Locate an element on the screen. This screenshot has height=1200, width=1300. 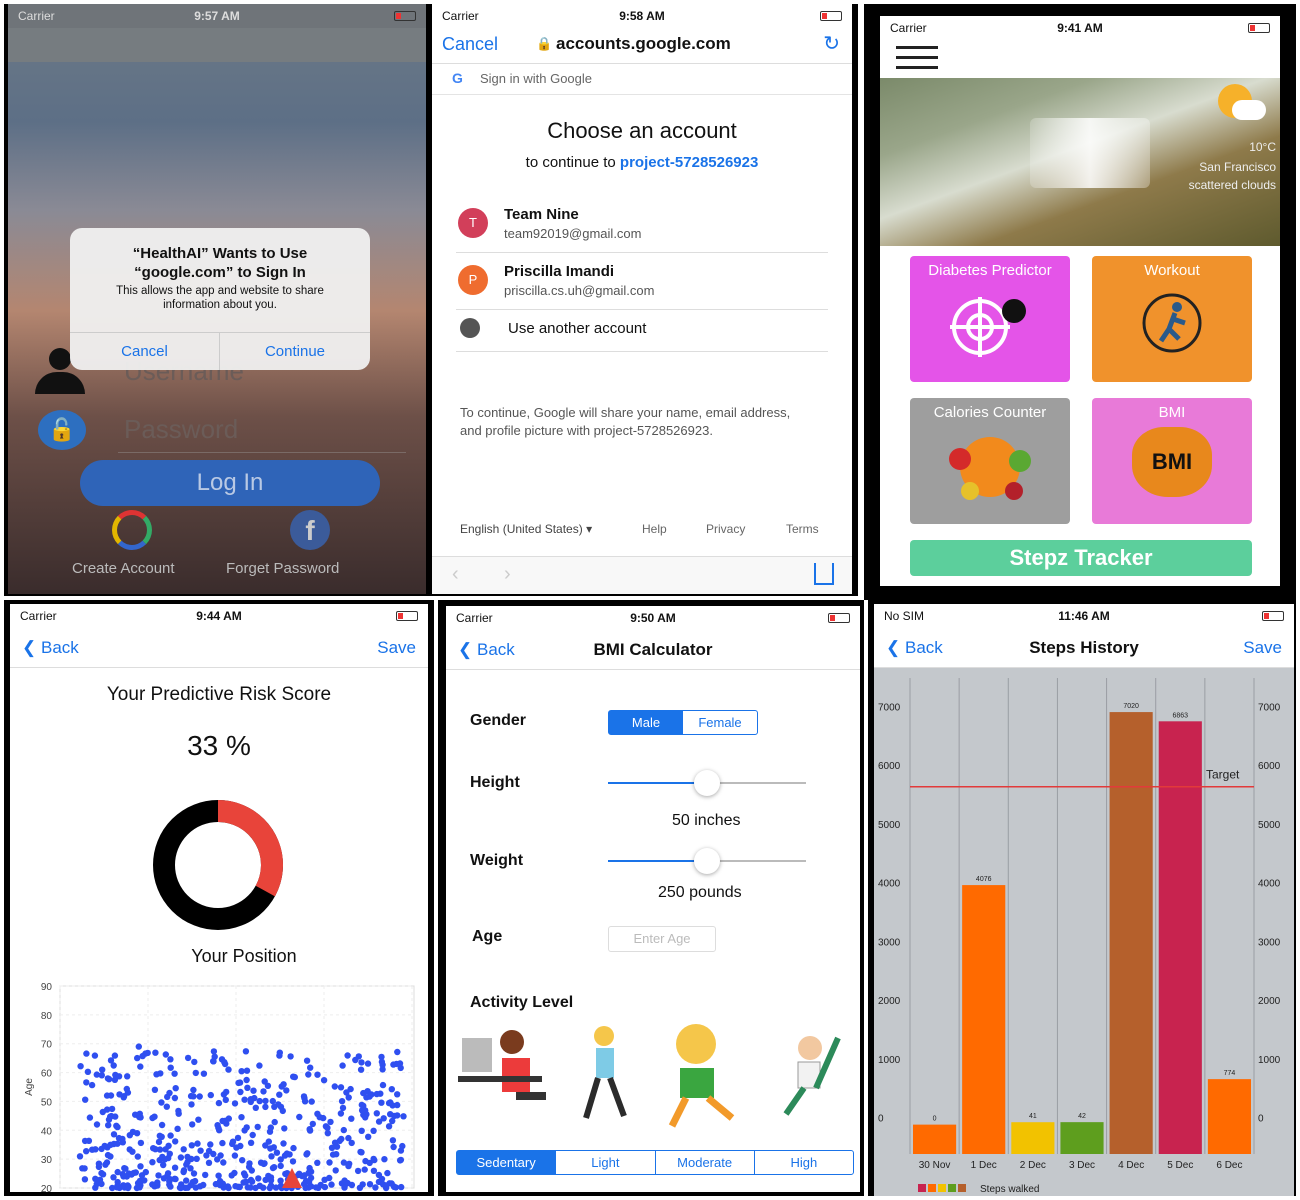
slider-fill is located at coordinates (657, 783).